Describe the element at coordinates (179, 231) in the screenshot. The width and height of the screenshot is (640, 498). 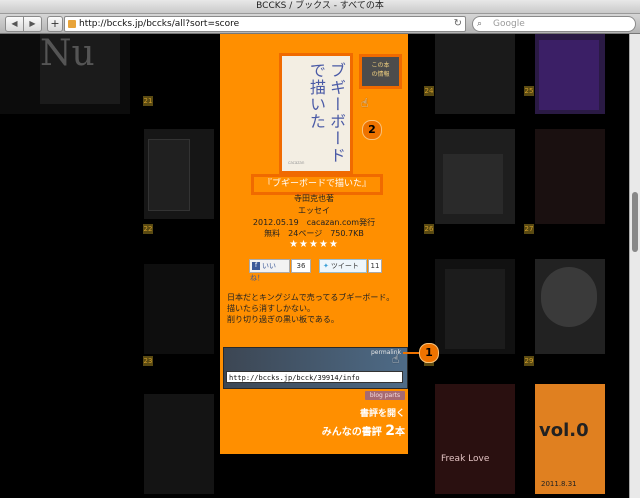
I see `book-tile: 縦` at that location.